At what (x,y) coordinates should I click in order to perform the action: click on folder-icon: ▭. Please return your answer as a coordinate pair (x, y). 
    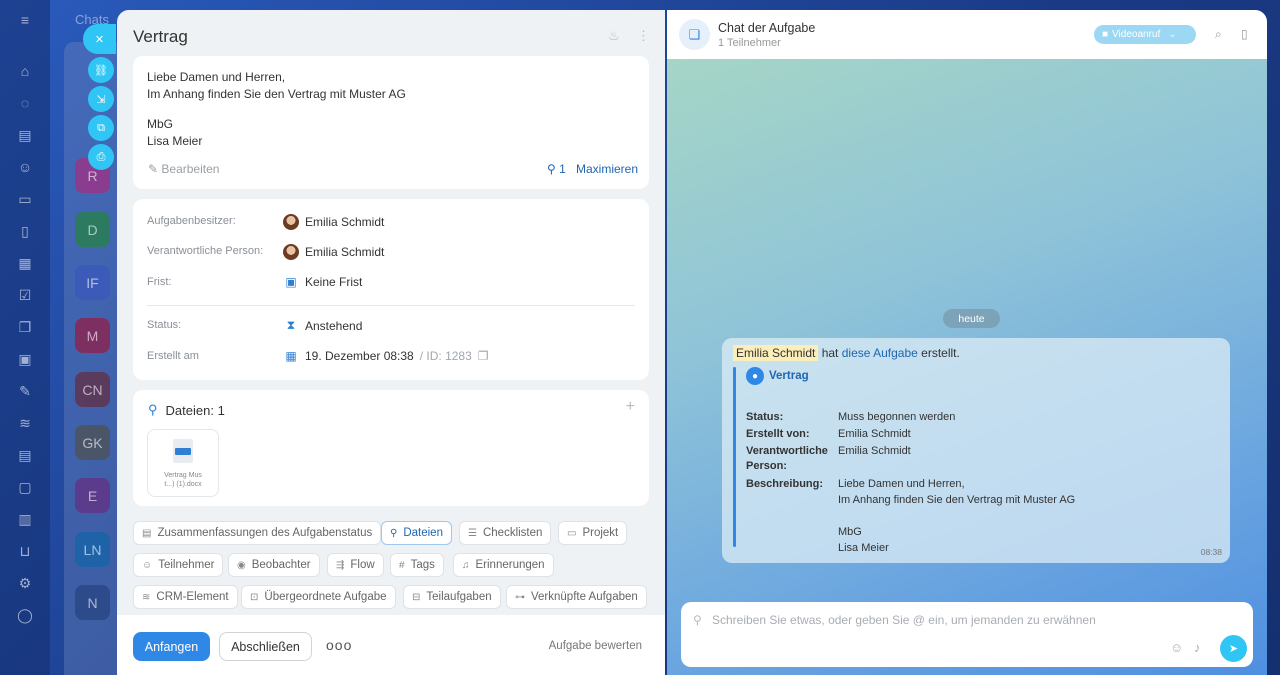
    Looking at the image, I should click on (572, 533).